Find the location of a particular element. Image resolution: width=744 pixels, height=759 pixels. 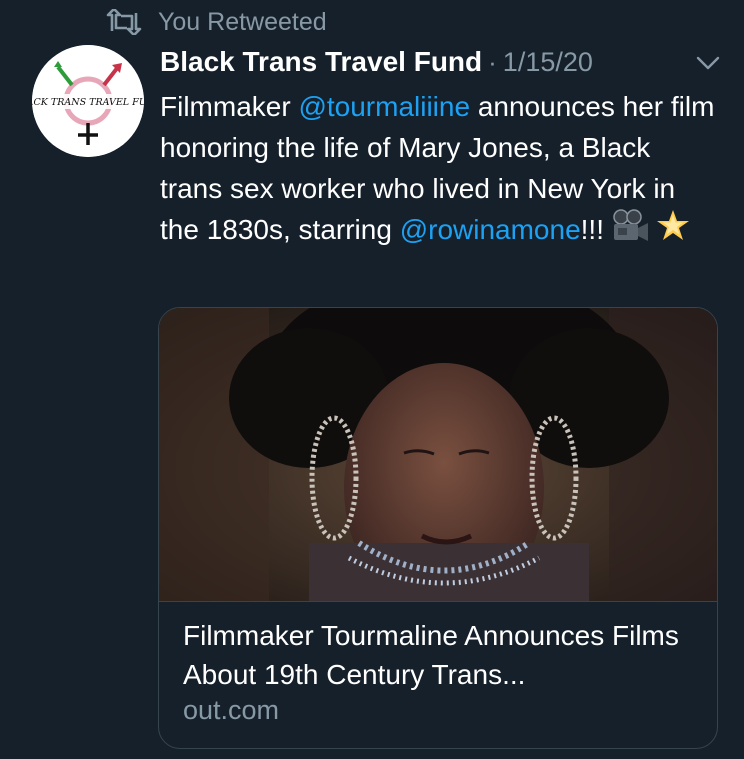

timestamp: 1/15/20 is located at coordinates (548, 62).